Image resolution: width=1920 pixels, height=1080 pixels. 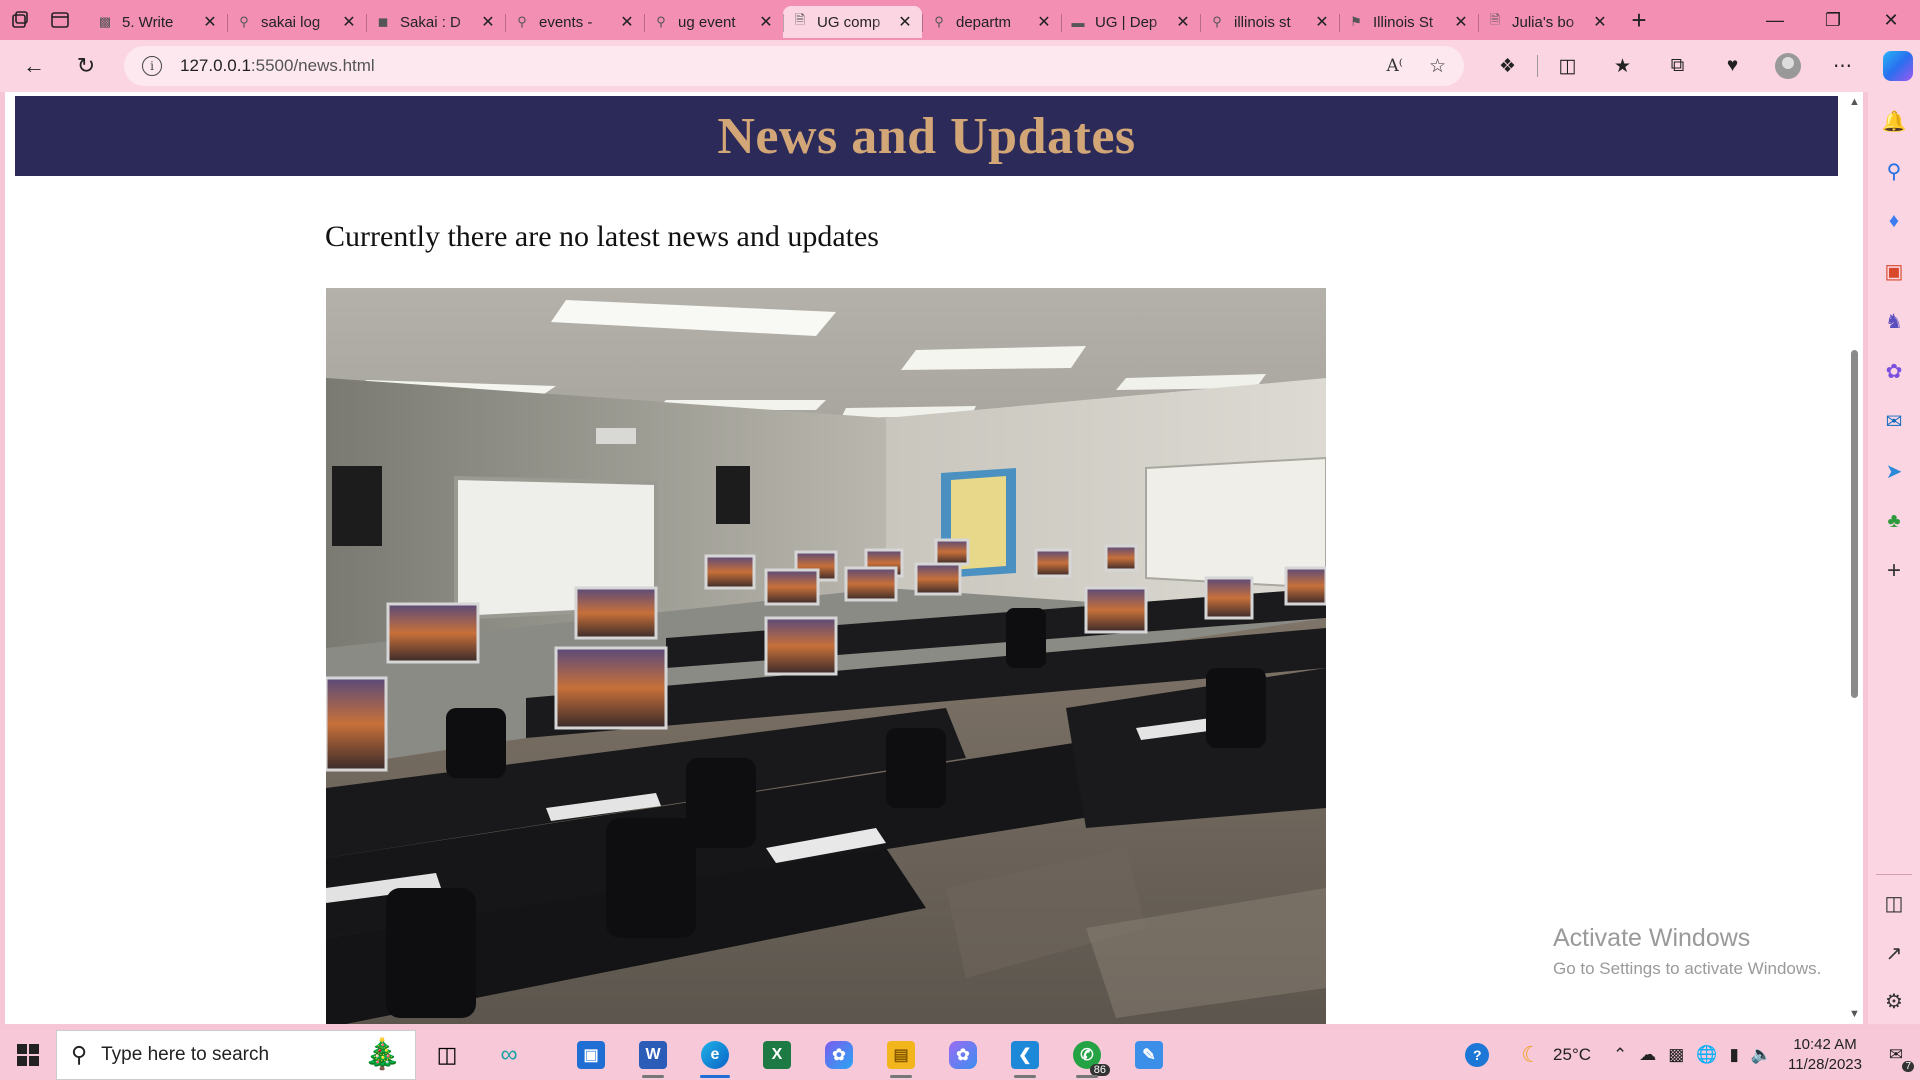 What do you see at coordinates (28, 1055) in the screenshot?
I see `start-button` at bounding box center [28, 1055].